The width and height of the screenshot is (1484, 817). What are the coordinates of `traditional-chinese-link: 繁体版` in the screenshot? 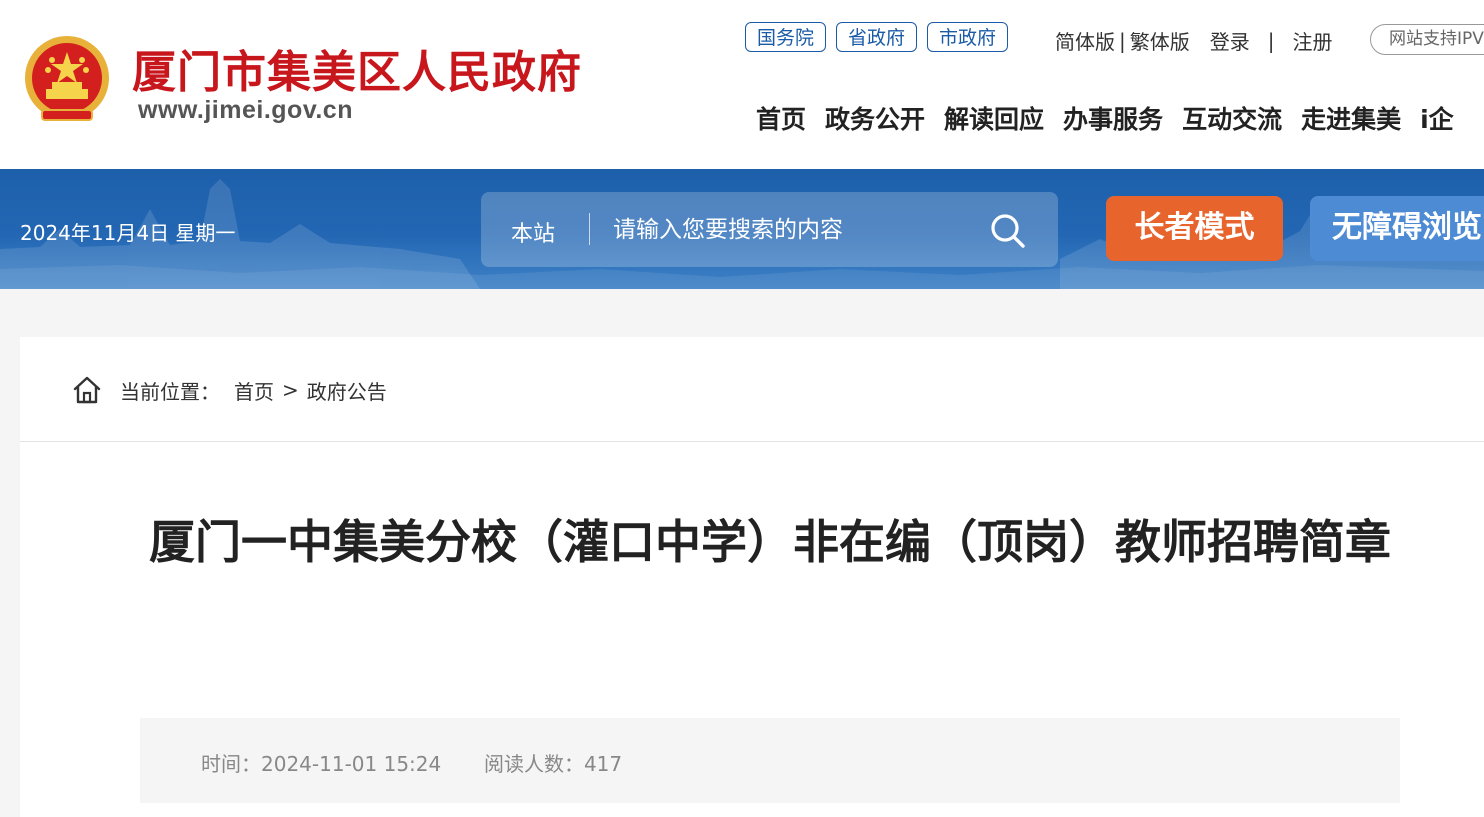 It's located at (1160, 40).